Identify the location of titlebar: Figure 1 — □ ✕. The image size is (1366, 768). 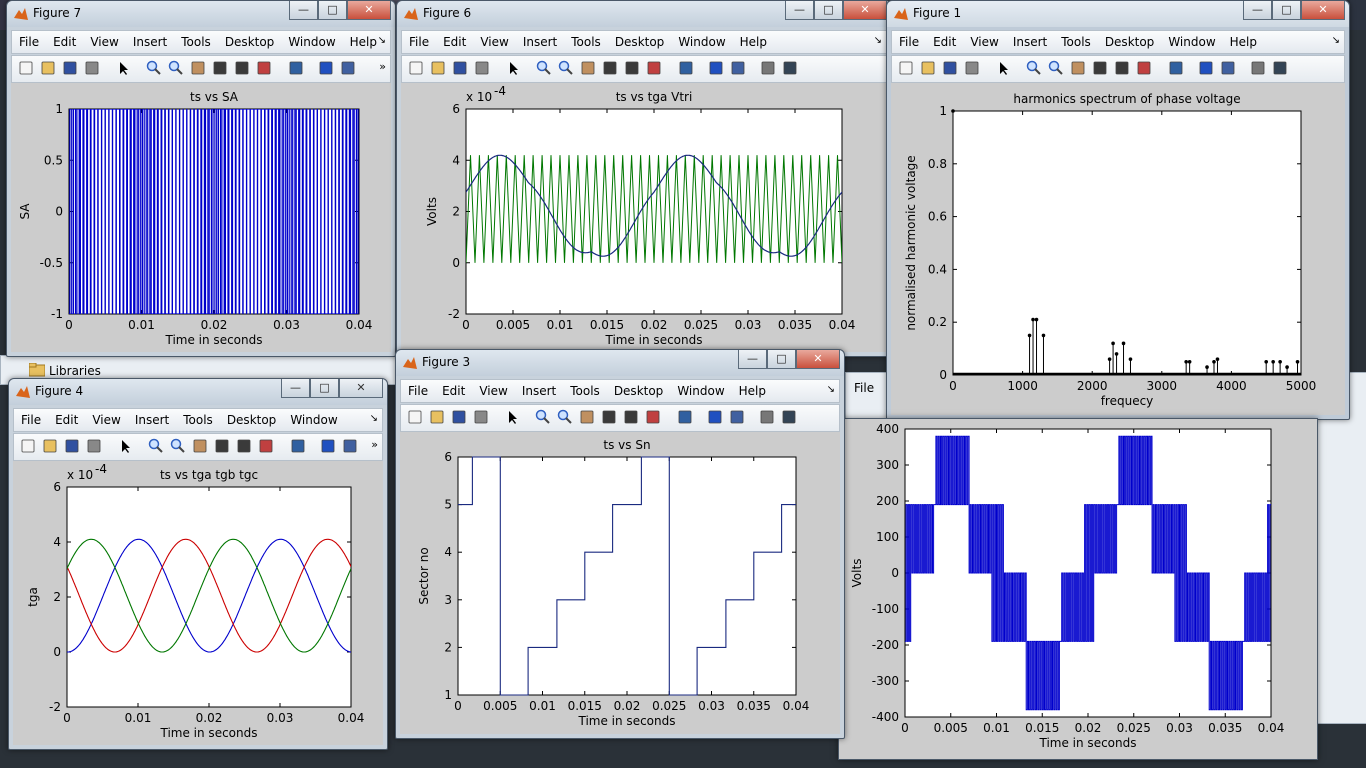
(1118, 14).